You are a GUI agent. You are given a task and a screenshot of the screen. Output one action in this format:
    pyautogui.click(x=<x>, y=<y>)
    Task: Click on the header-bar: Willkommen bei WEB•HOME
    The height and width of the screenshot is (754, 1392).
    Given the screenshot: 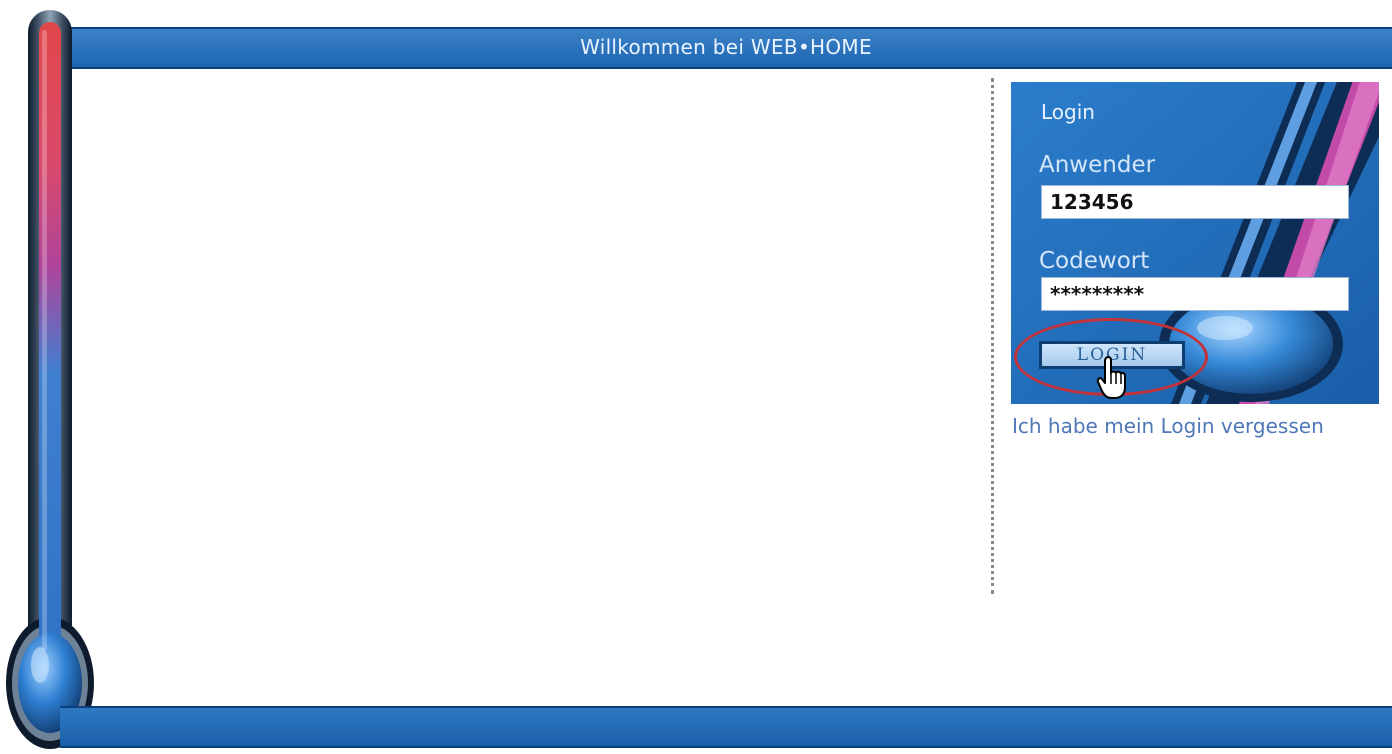 What is the action you would take?
    pyautogui.click(x=726, y=48)
    